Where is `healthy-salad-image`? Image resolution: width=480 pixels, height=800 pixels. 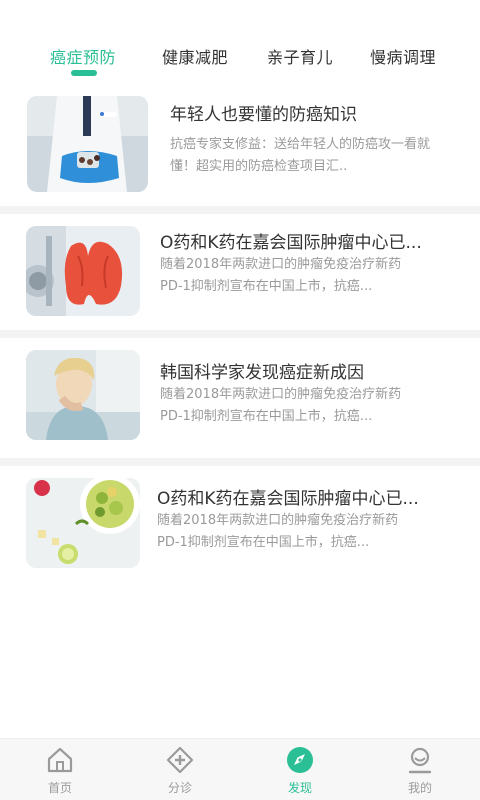
healthy-salad-image is located at coordinates (83, 523).